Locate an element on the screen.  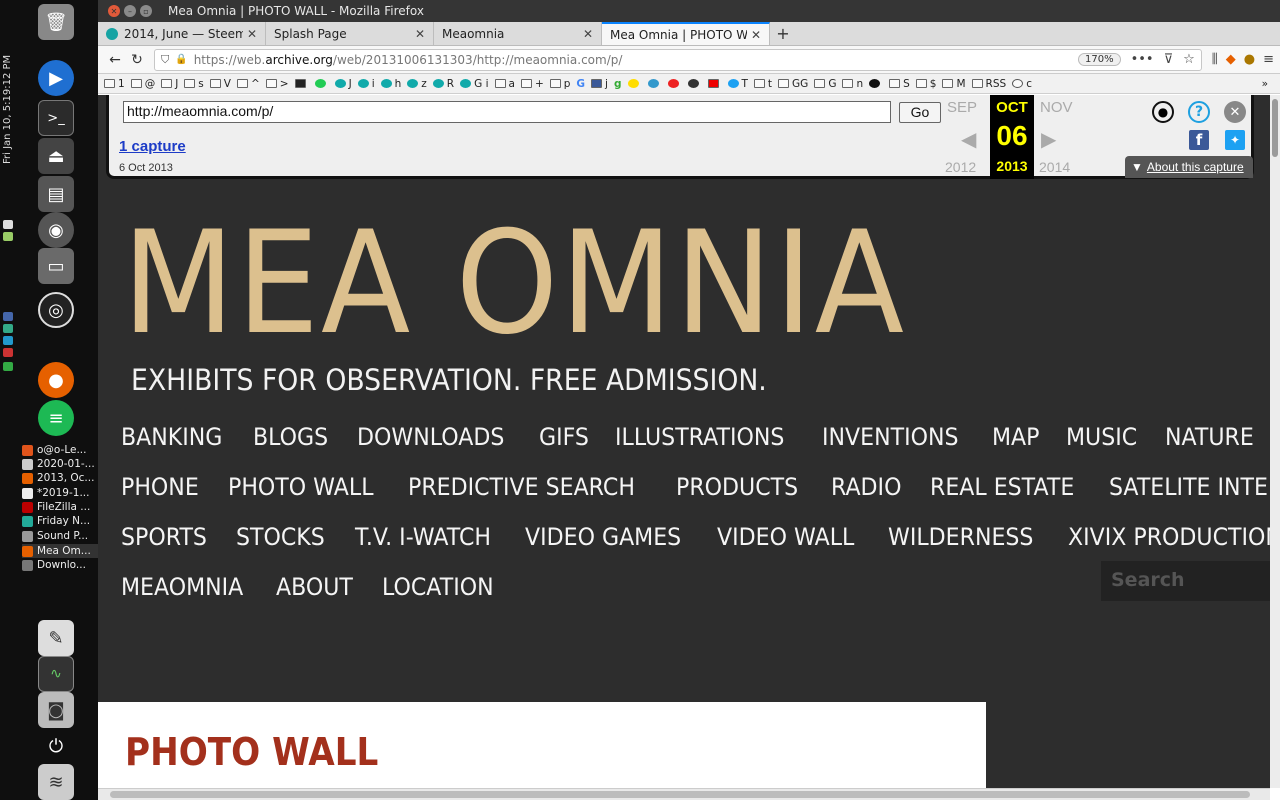
bookmark-folder: V is located at coordinates (220, 84).